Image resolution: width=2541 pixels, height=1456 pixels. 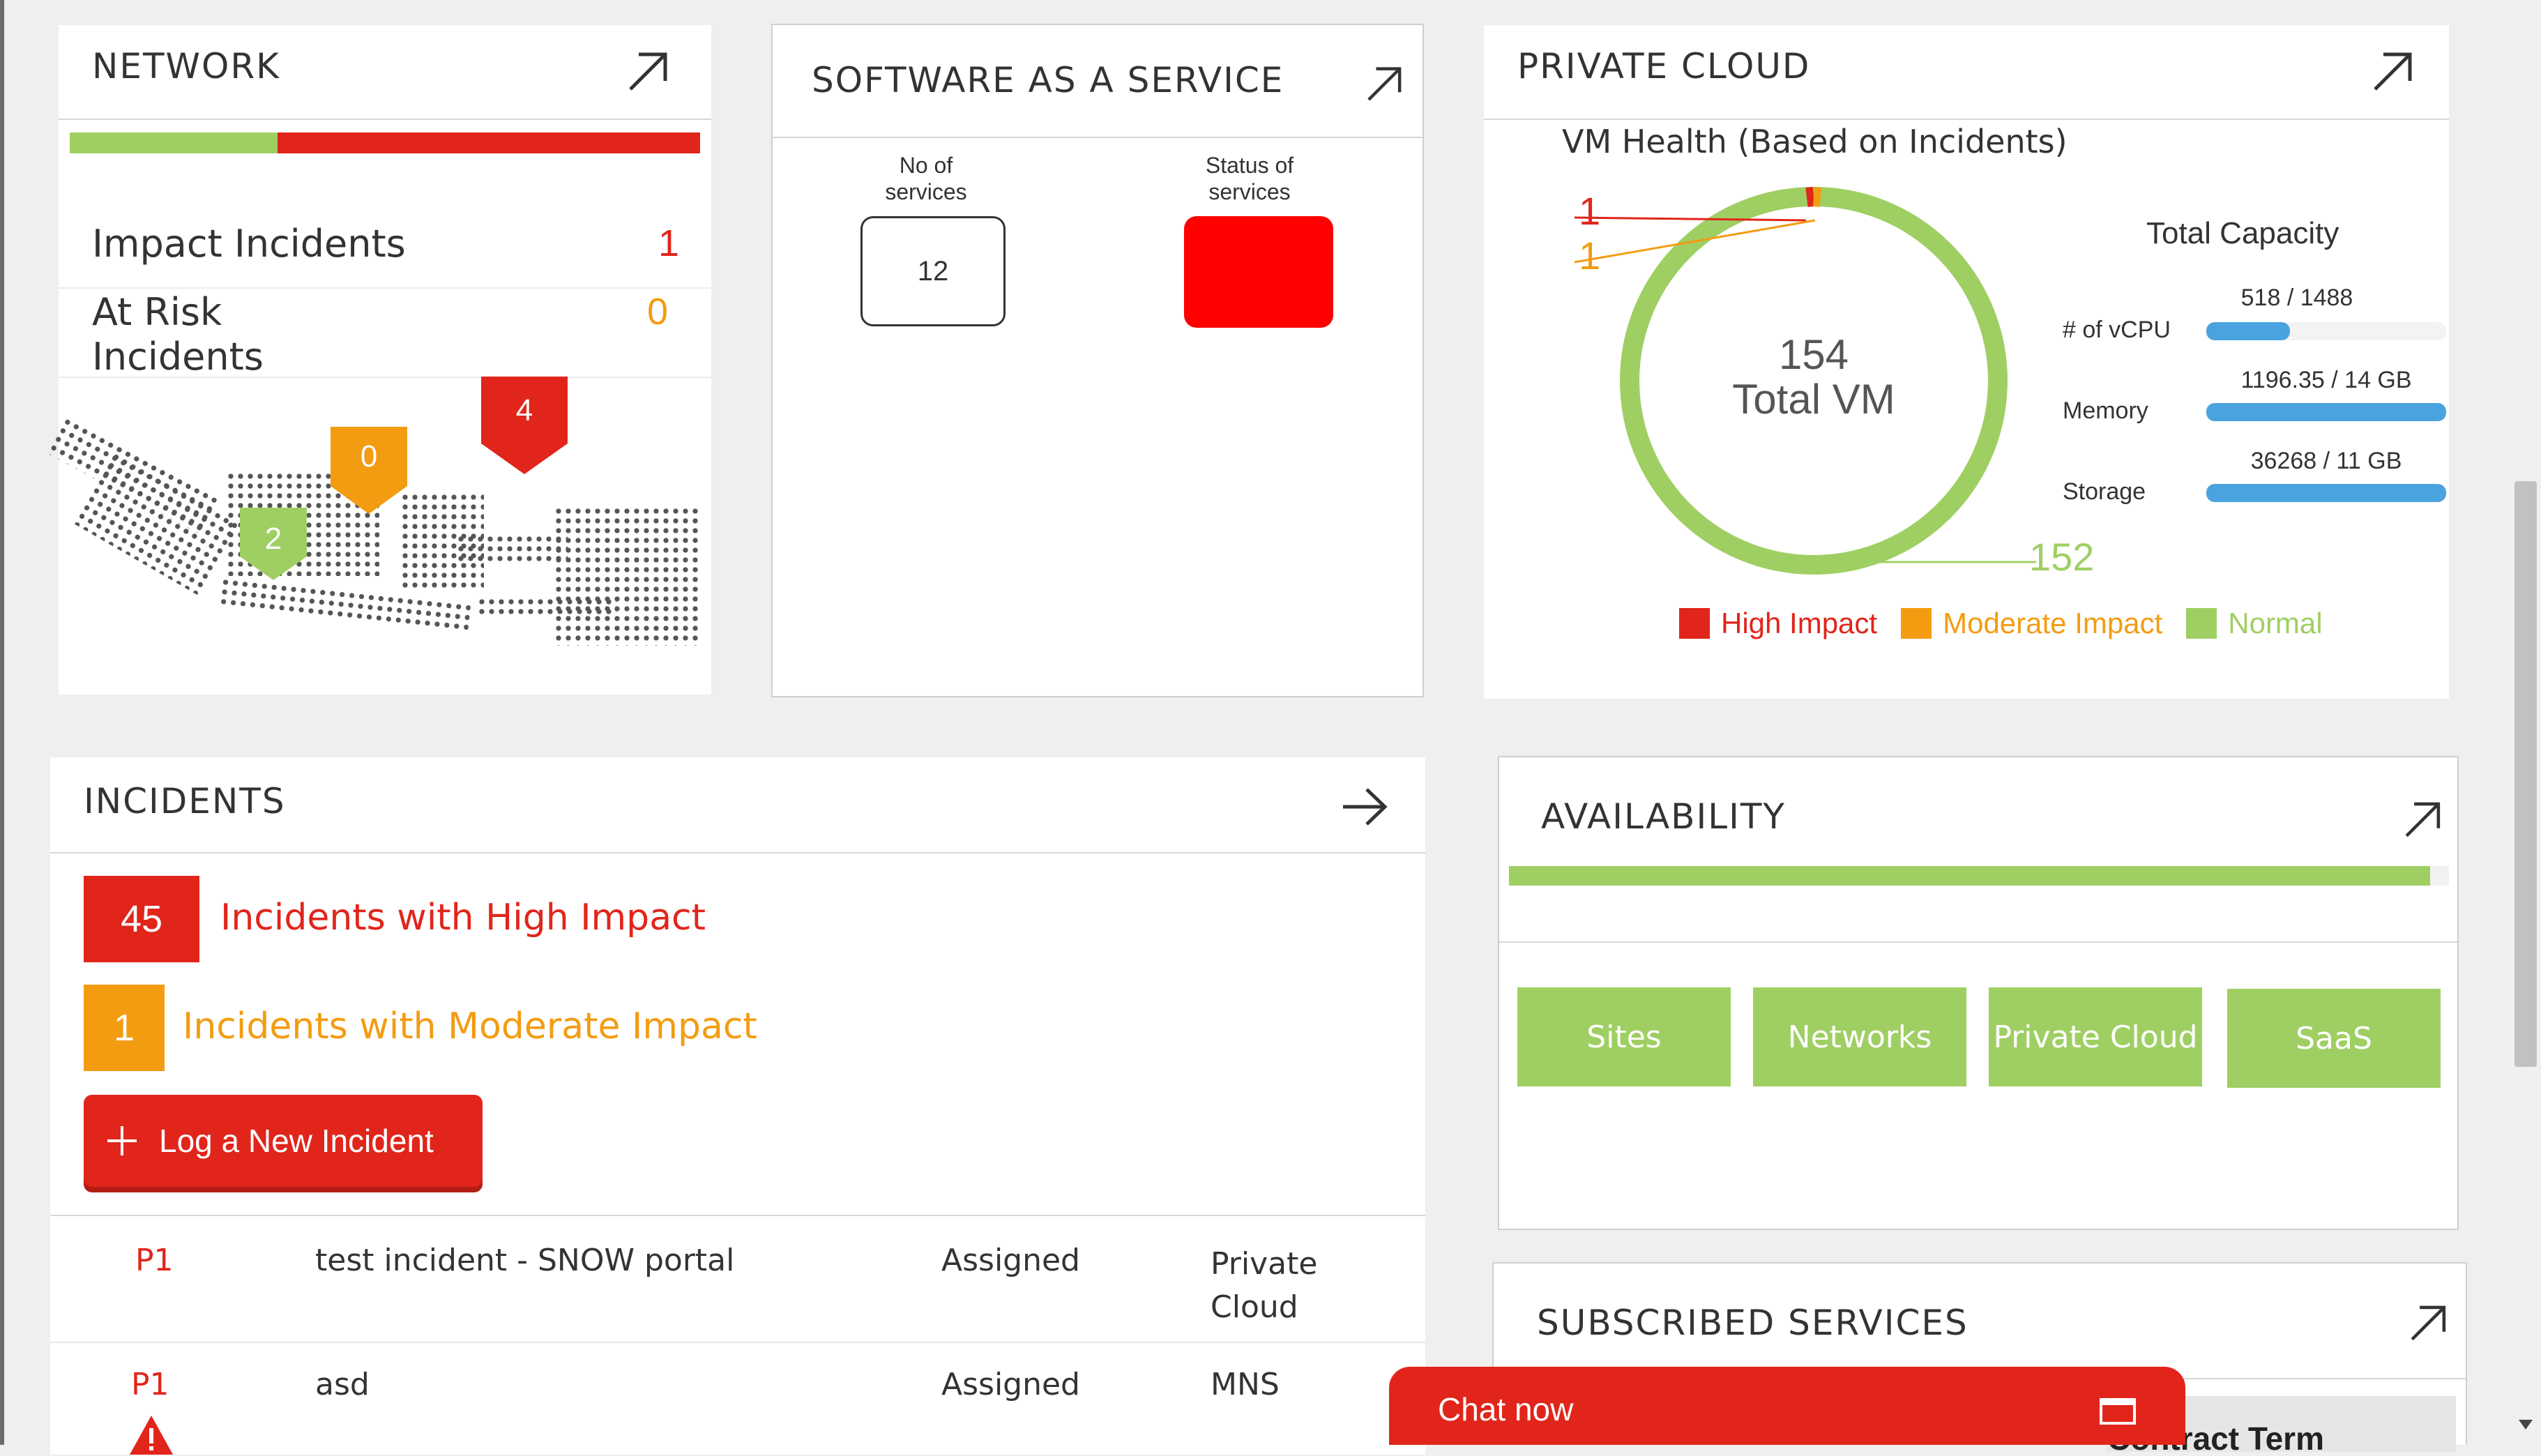 I want to click on at-risk-value: 0, so click(x=658, y=312).